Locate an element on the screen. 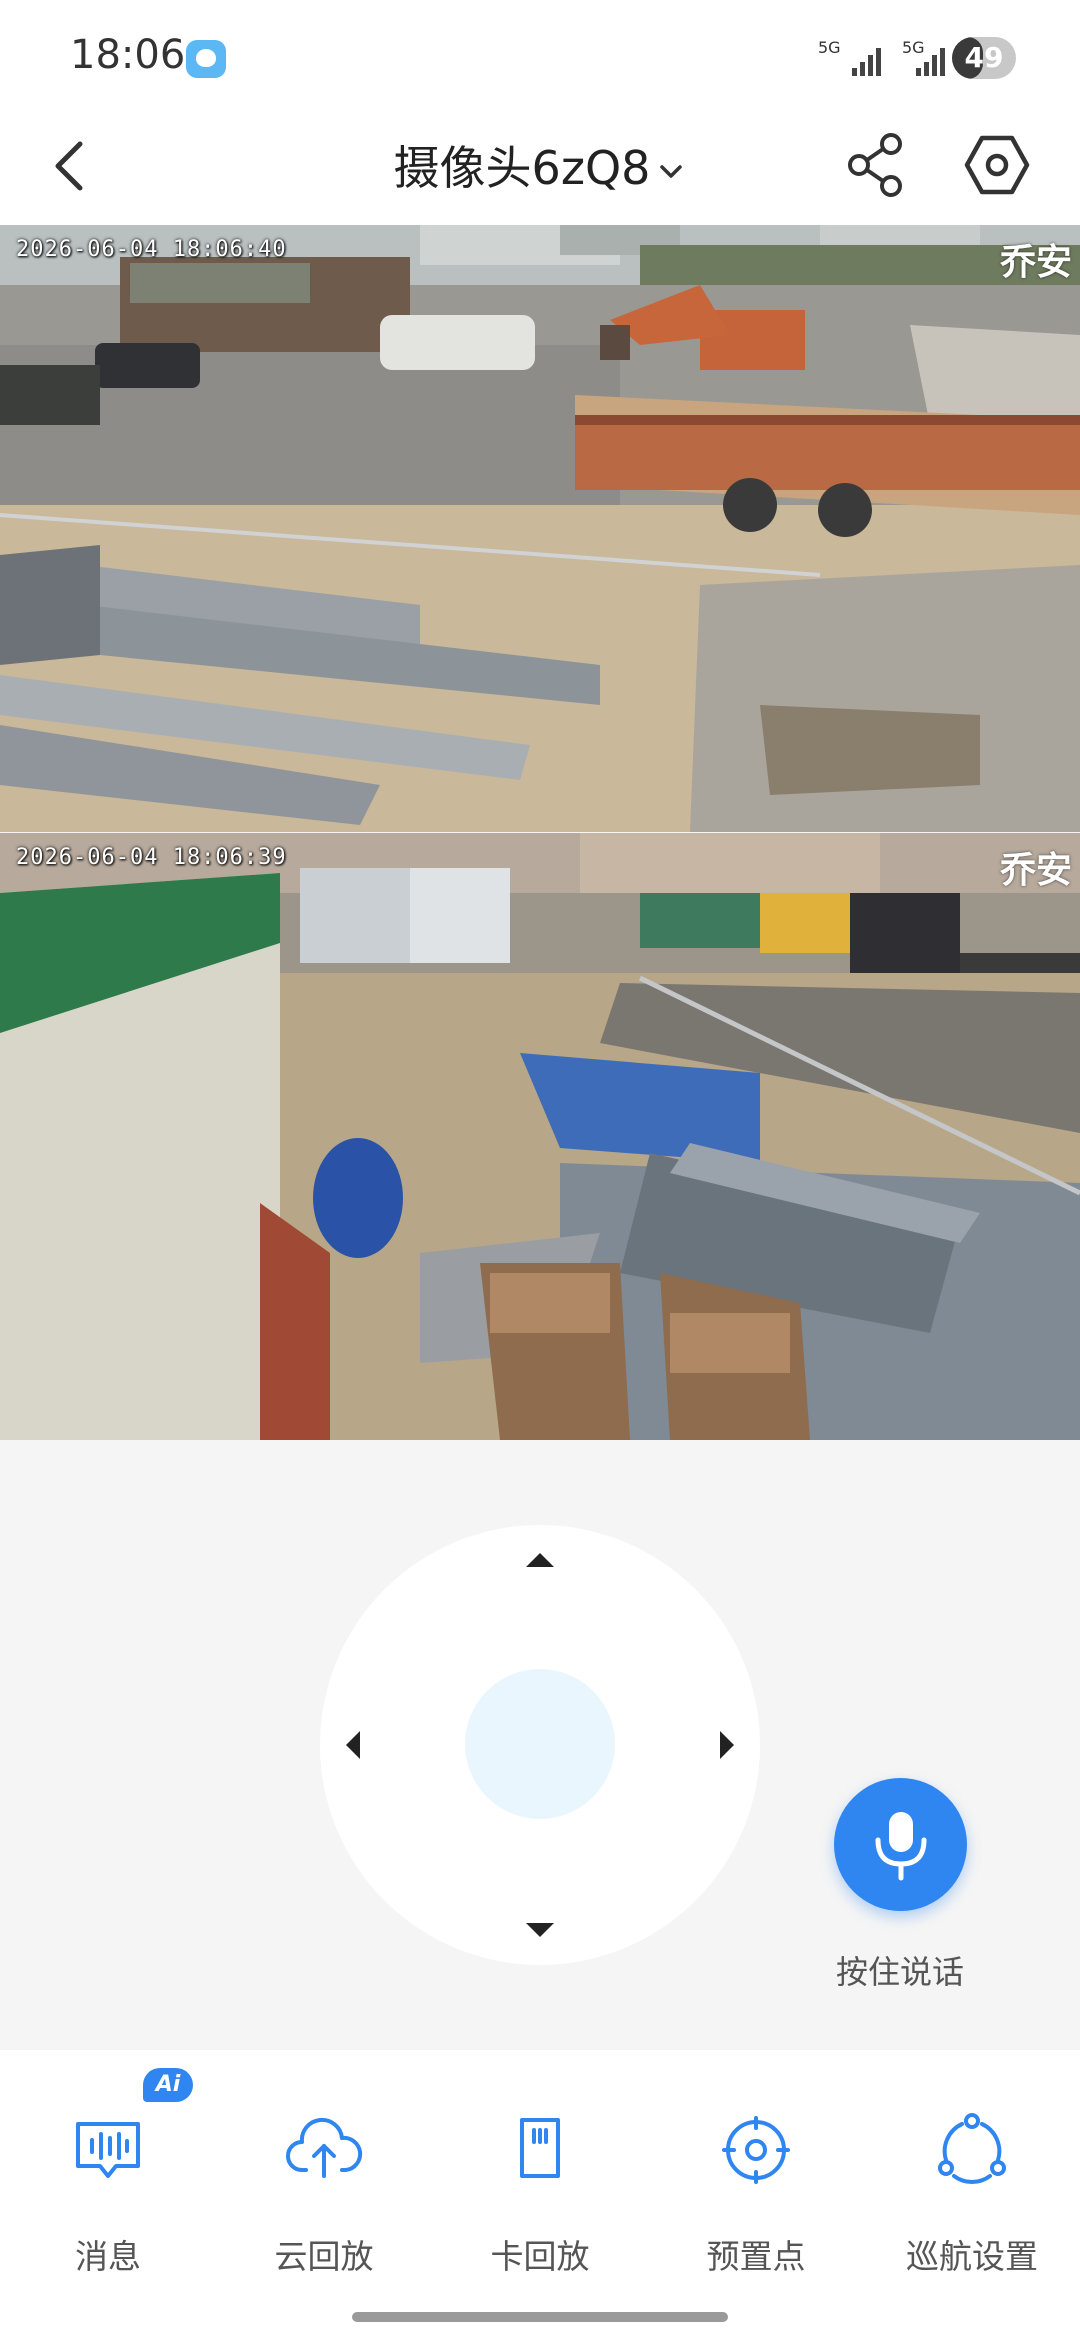 The width and height of the screenshot is (1080, 2340). chevron-down-icon is located at coordinates (671, 171).